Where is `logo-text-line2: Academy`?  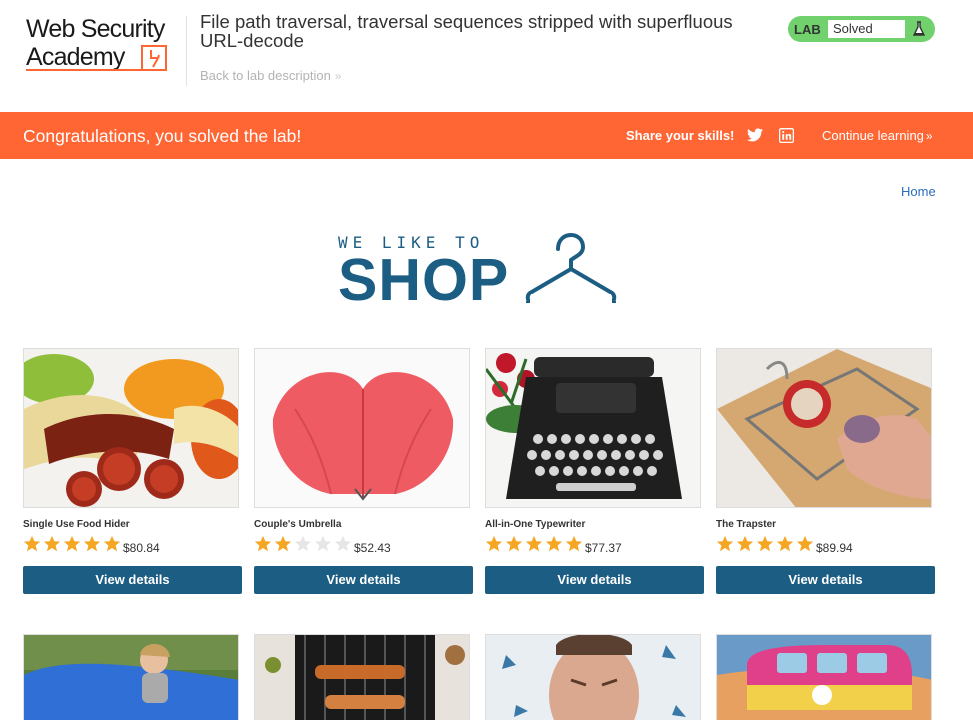
logo-text-line2: Academy is located at coordinates (75, 57).